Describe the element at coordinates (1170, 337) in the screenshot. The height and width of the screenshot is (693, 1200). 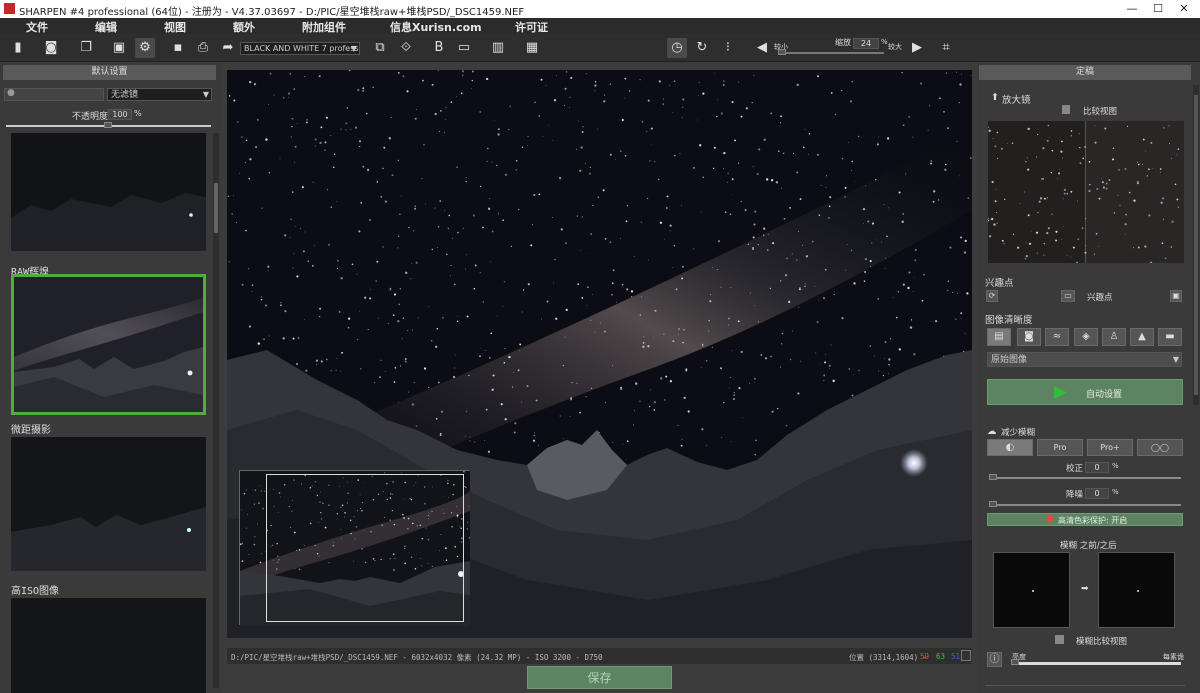
I see `landscape-icon: ▬` at that location.